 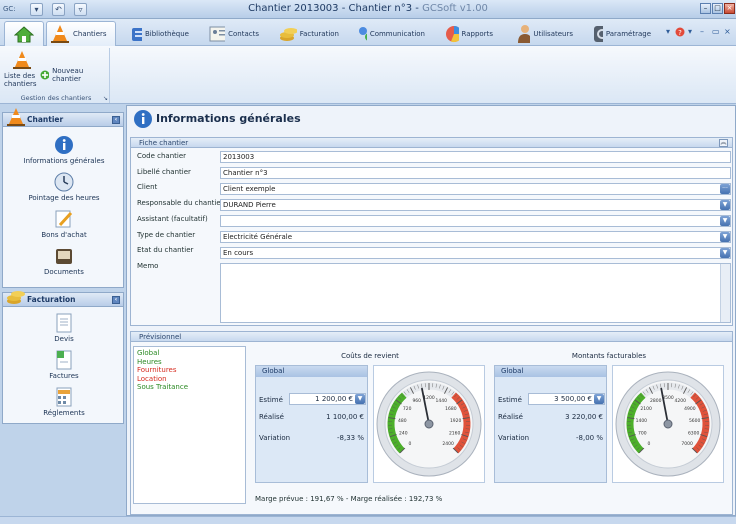 What do you see at coordinates (723, 143) in the screenshot?
I see `collapse-section-icon: ︽` at bounding box center [723, 143].